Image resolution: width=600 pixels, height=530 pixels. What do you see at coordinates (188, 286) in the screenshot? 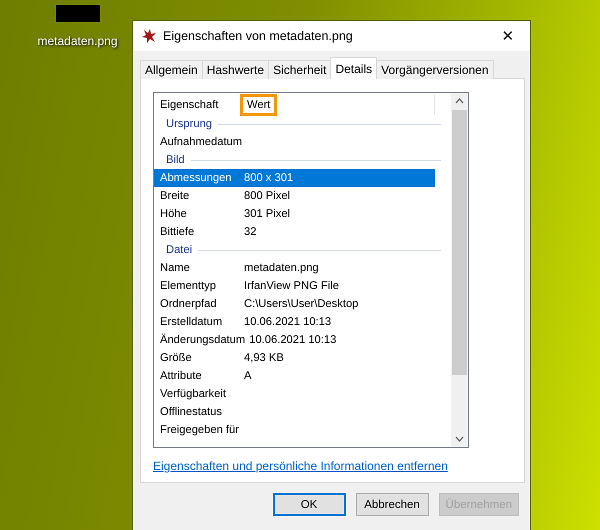
I see `property-name: Elementtyp` at bounding box center [188, 286].